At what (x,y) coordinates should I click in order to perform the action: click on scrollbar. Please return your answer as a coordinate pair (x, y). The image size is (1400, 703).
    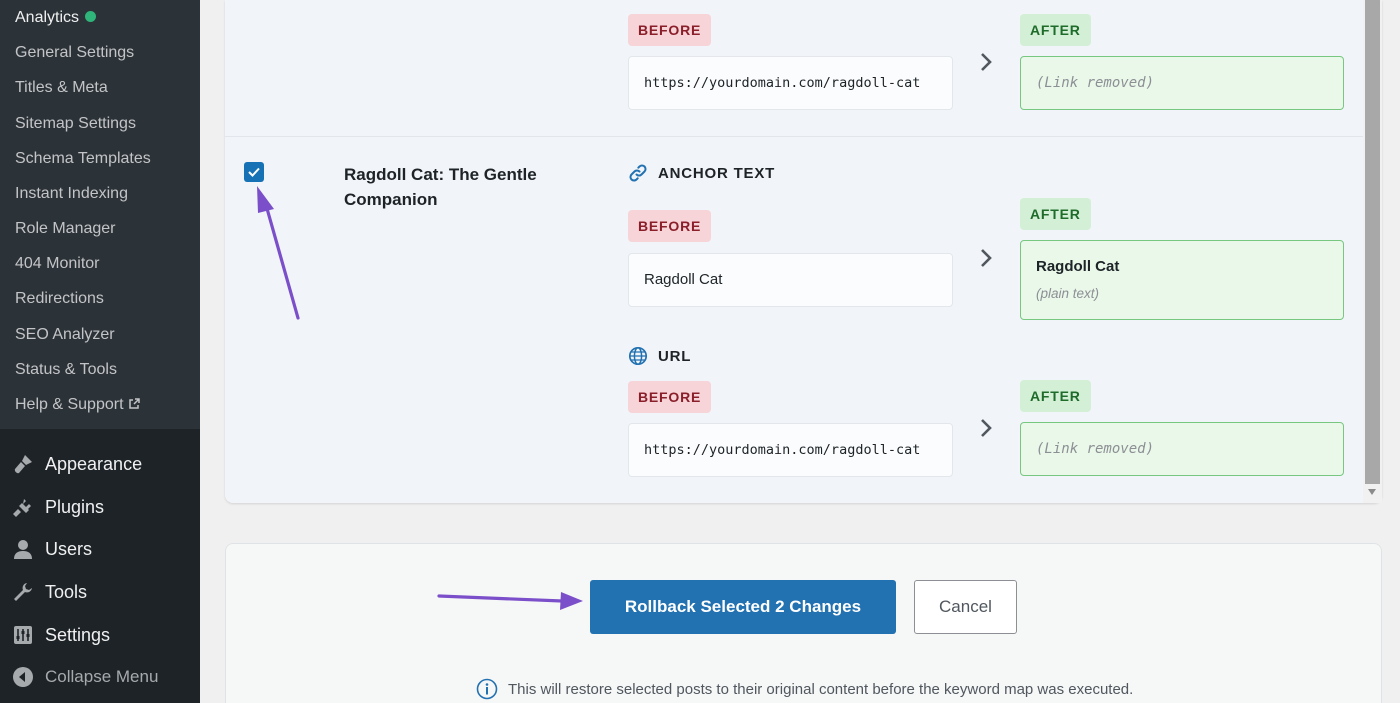
    Looking at the image, I should click on (1372, 251).